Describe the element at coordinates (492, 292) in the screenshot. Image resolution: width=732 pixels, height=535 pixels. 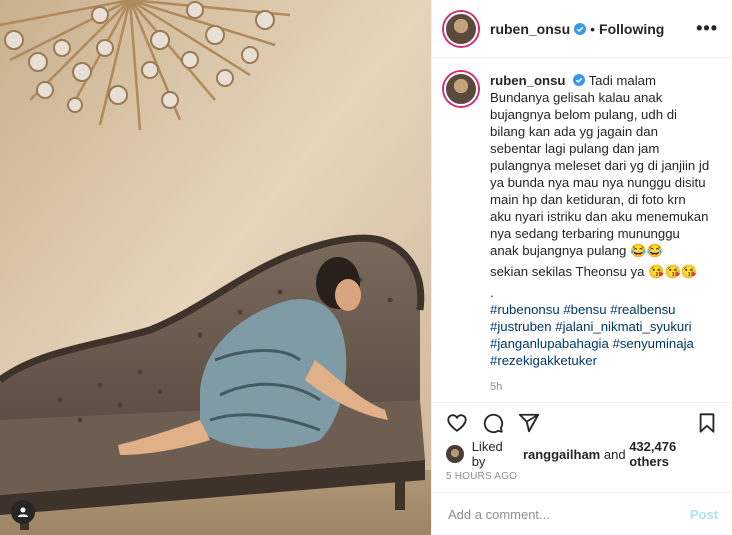
I see `caption-line-3: .` at that location.